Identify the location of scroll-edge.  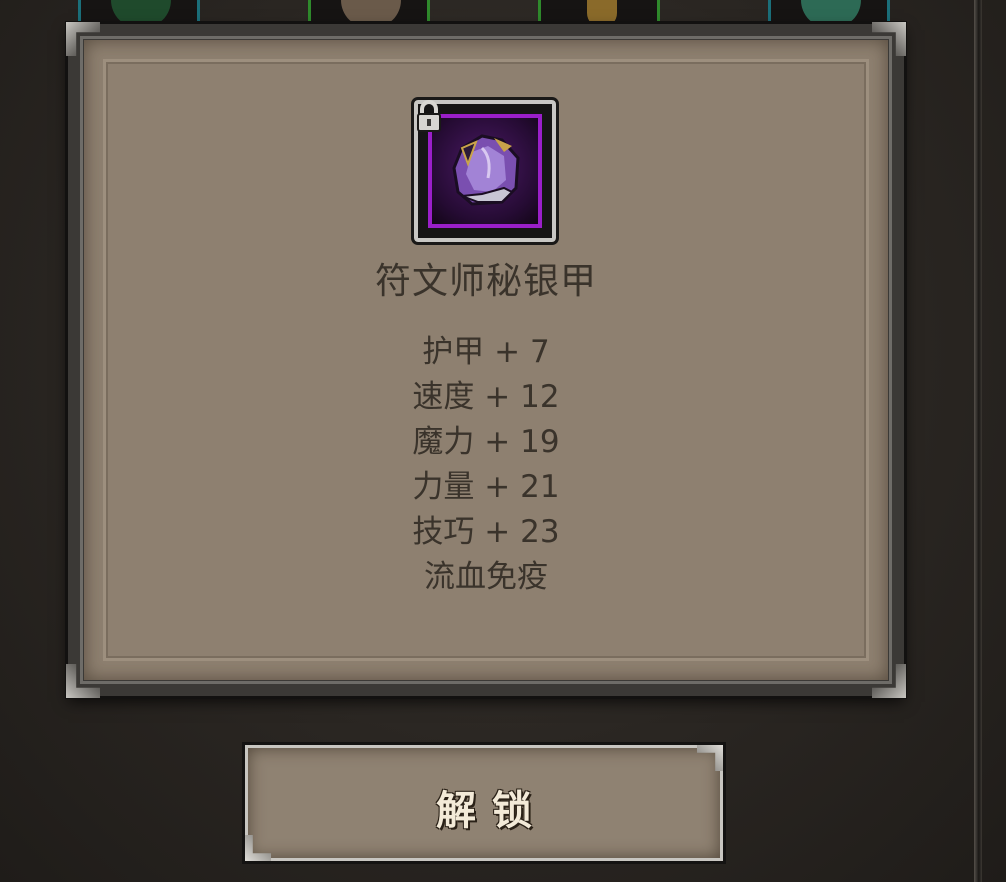
(978, 441).